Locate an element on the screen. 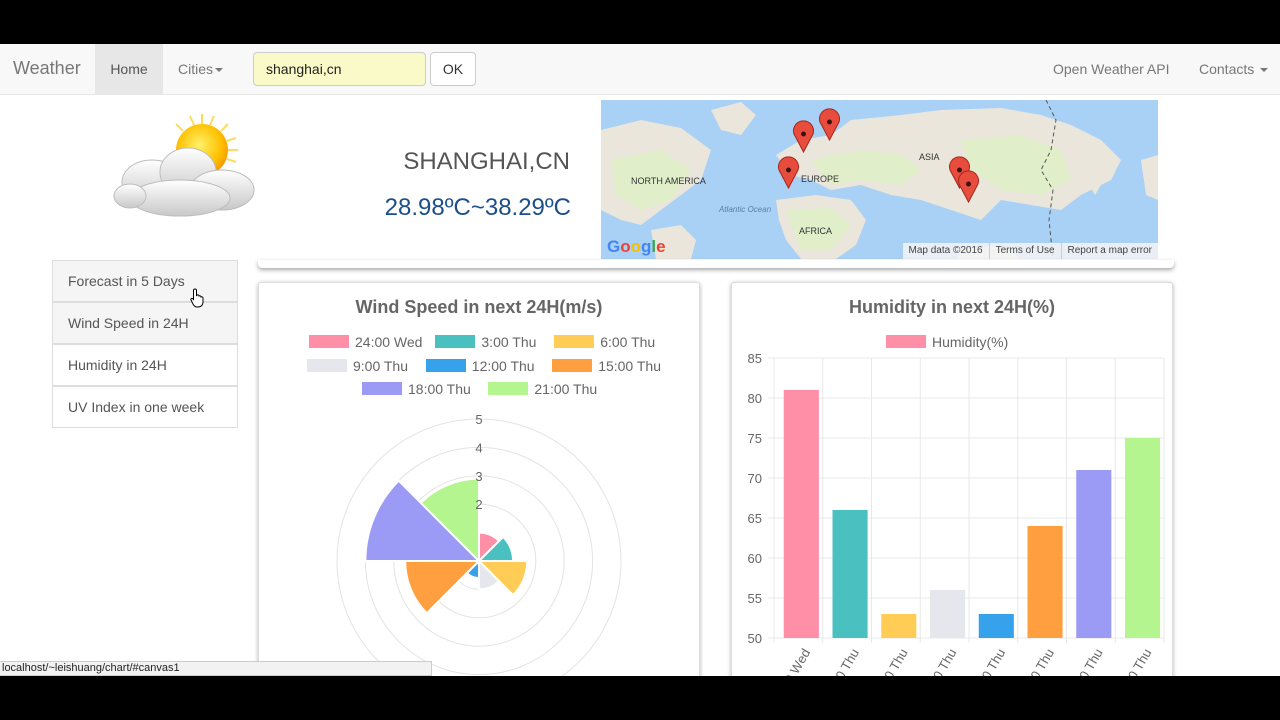 The height and width of the screenshot is (720, 1280). sidebar-item-wind-speed: Wind Speed in 24H is located at coordinates (145, 323).